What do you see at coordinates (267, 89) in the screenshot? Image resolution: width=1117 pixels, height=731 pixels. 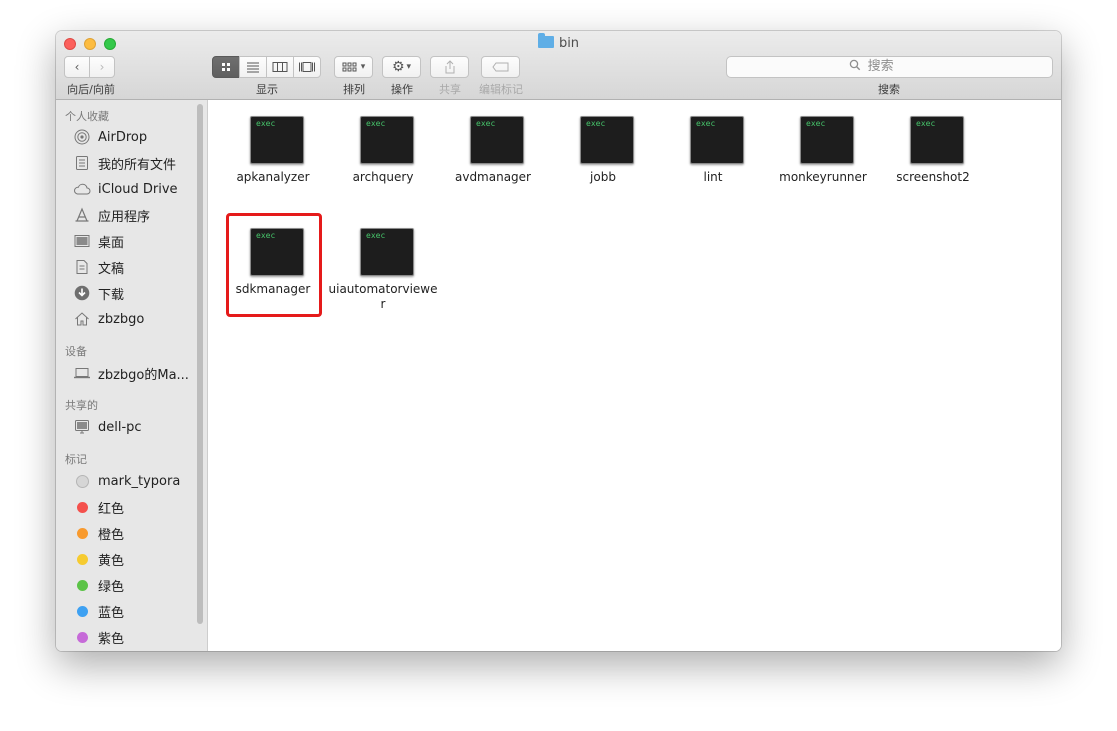 I see `view-label: 显示` at bounding box center [267, 89].